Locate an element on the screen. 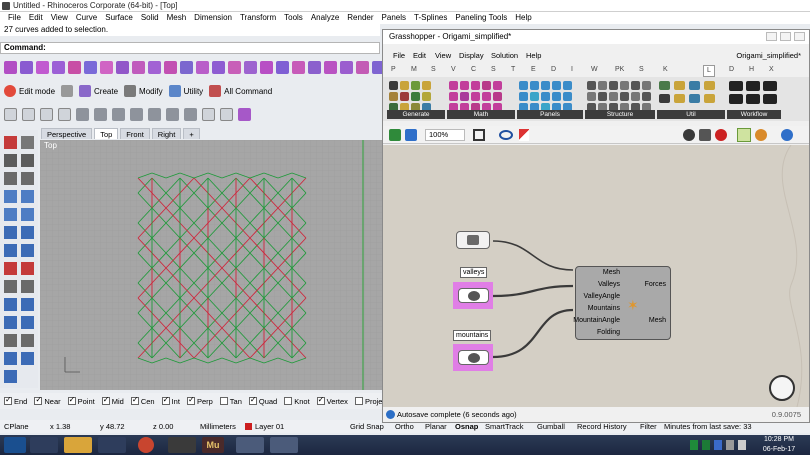 The height and width of the screenshot is (455, 810). osnap-near: Near is located at coordinates (47, 400).